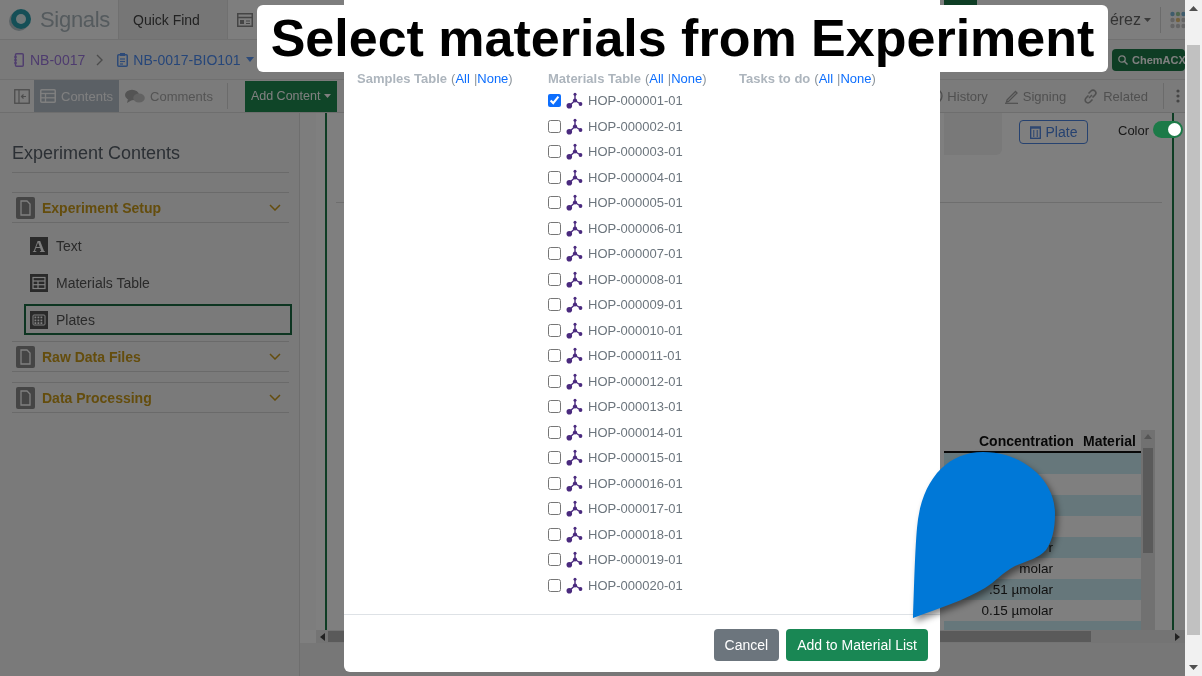 The image size is (1202, 676). I want to click on table-cell: 0.15 µmolar, so click(1017, 610).